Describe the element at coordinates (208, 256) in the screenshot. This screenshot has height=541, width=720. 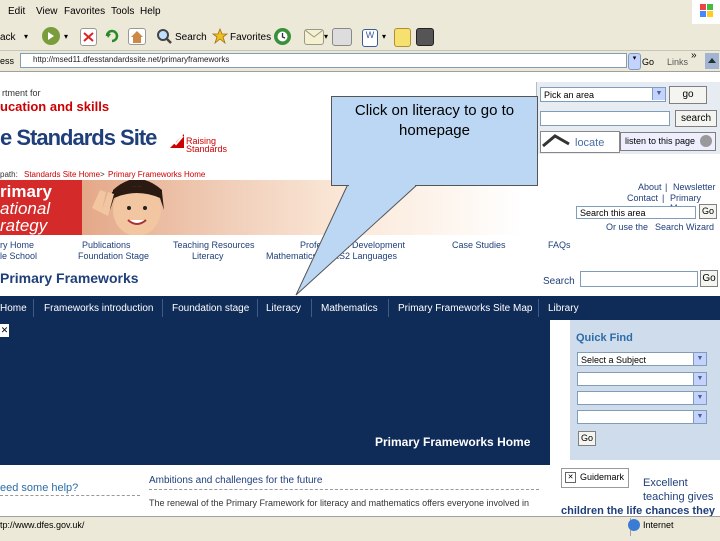
I see `nav-literacy: Literacy` at that location.